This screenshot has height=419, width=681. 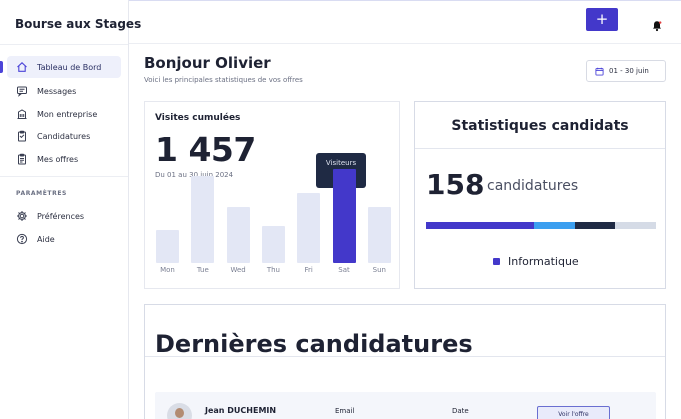 What do you see at coordinates (273, 244) in the screenshot?
I see `chart-bar-thu` at bounding box center [273, 244].